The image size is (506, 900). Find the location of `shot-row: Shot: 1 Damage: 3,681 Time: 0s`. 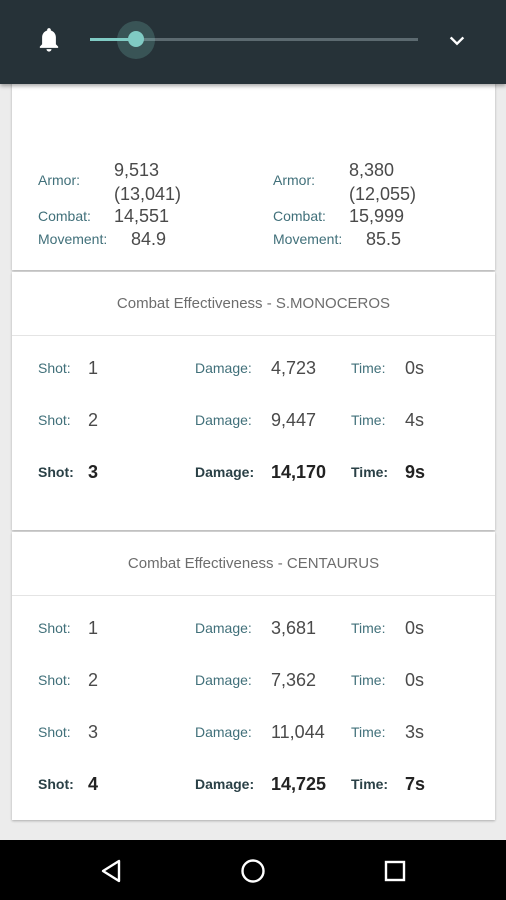

shot-row: Shot: 1 Damage: 3,681 Time: 0s is located at coordinates (253, 633).